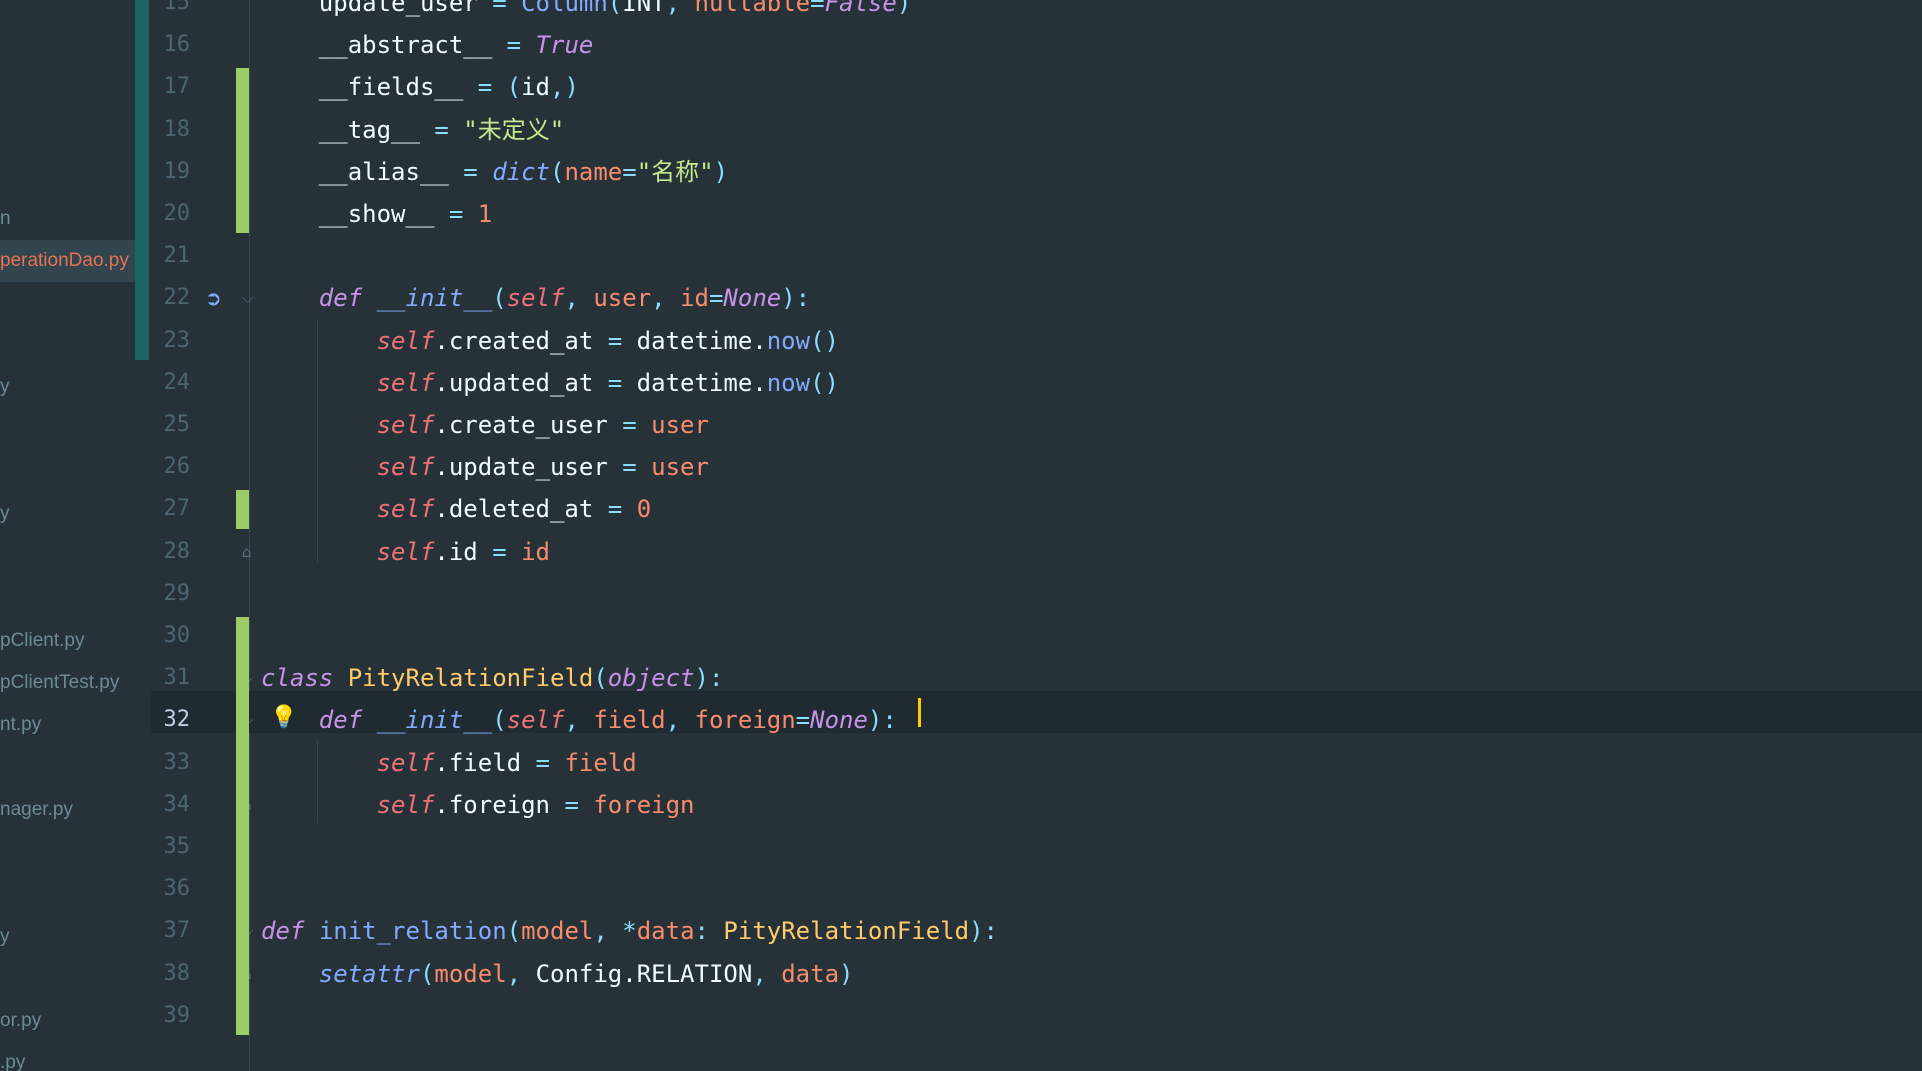  Describe the element at coordinates (177, 846) in the screenshot. I see `line-number: 35` at that location.